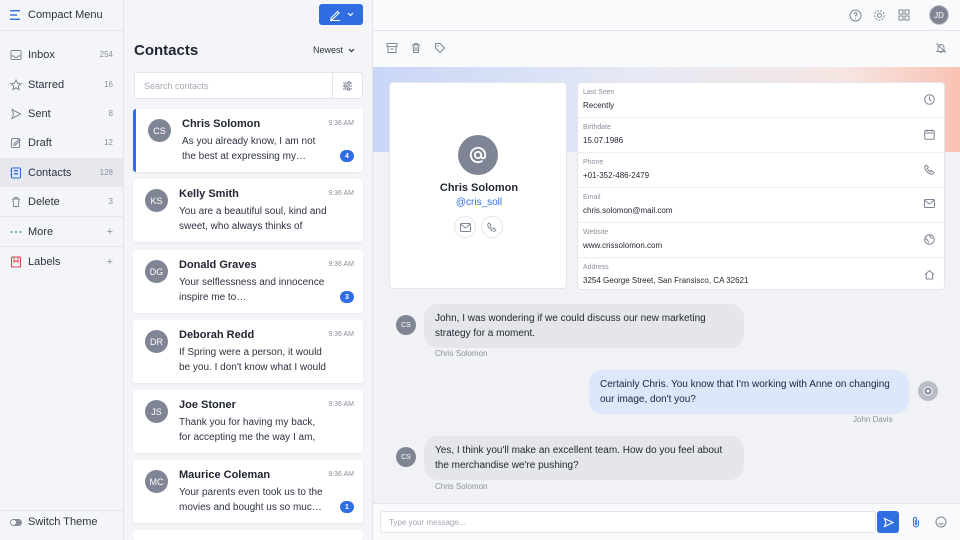  Describe the element at coordinates (61, 142) in the screenshot. I see `sidebar-item-draft: Draft 12` at that location.